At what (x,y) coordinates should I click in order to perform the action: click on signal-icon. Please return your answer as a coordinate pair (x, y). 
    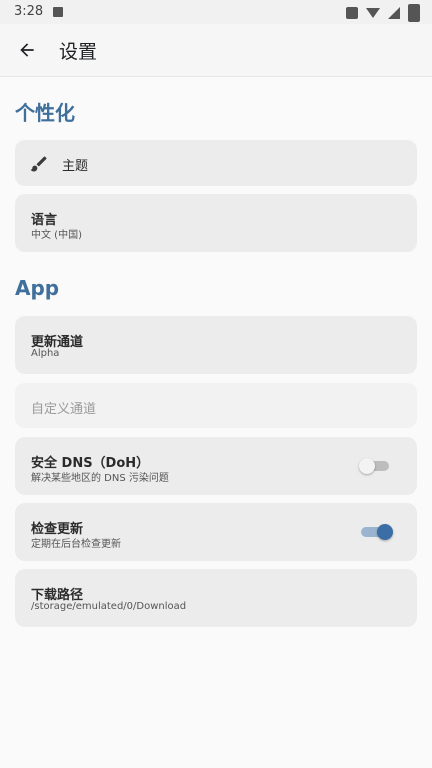
    Looking at the image, I should click on (394, 13).